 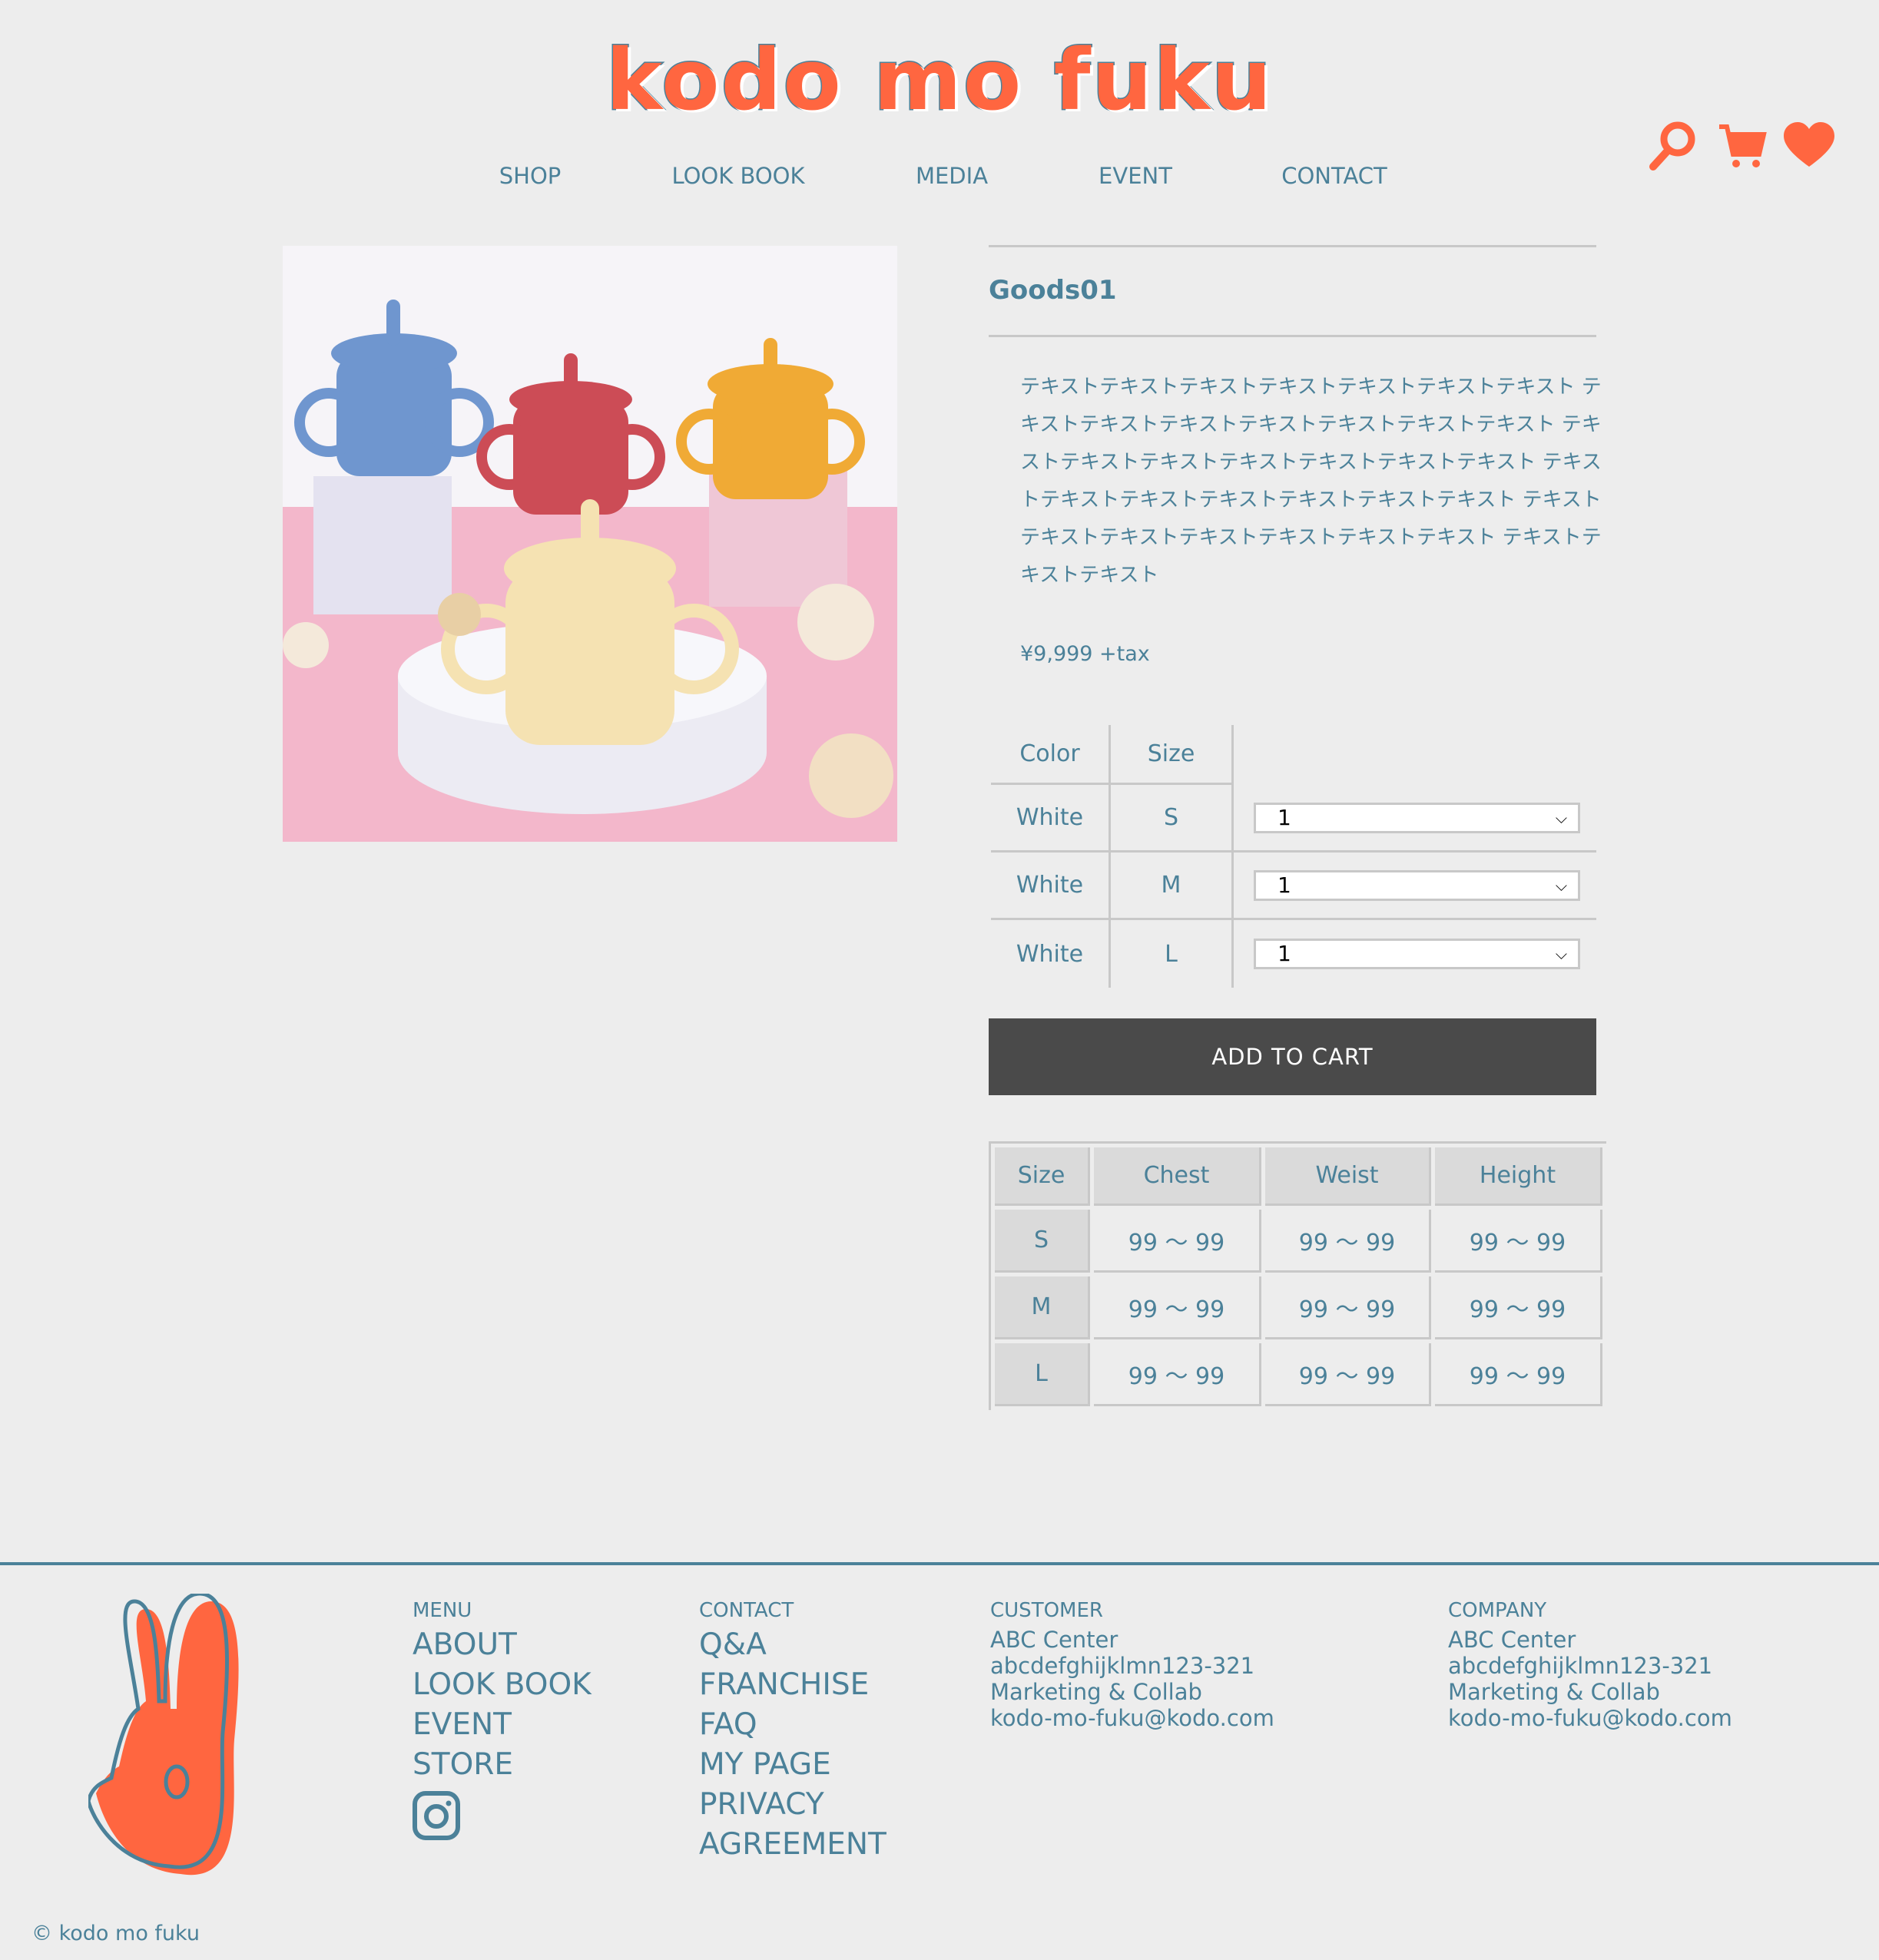 What do you see at coordinates (1051, 755) in the screenshot?
I see `header-color: Color` at bounding box center [1051, 755].